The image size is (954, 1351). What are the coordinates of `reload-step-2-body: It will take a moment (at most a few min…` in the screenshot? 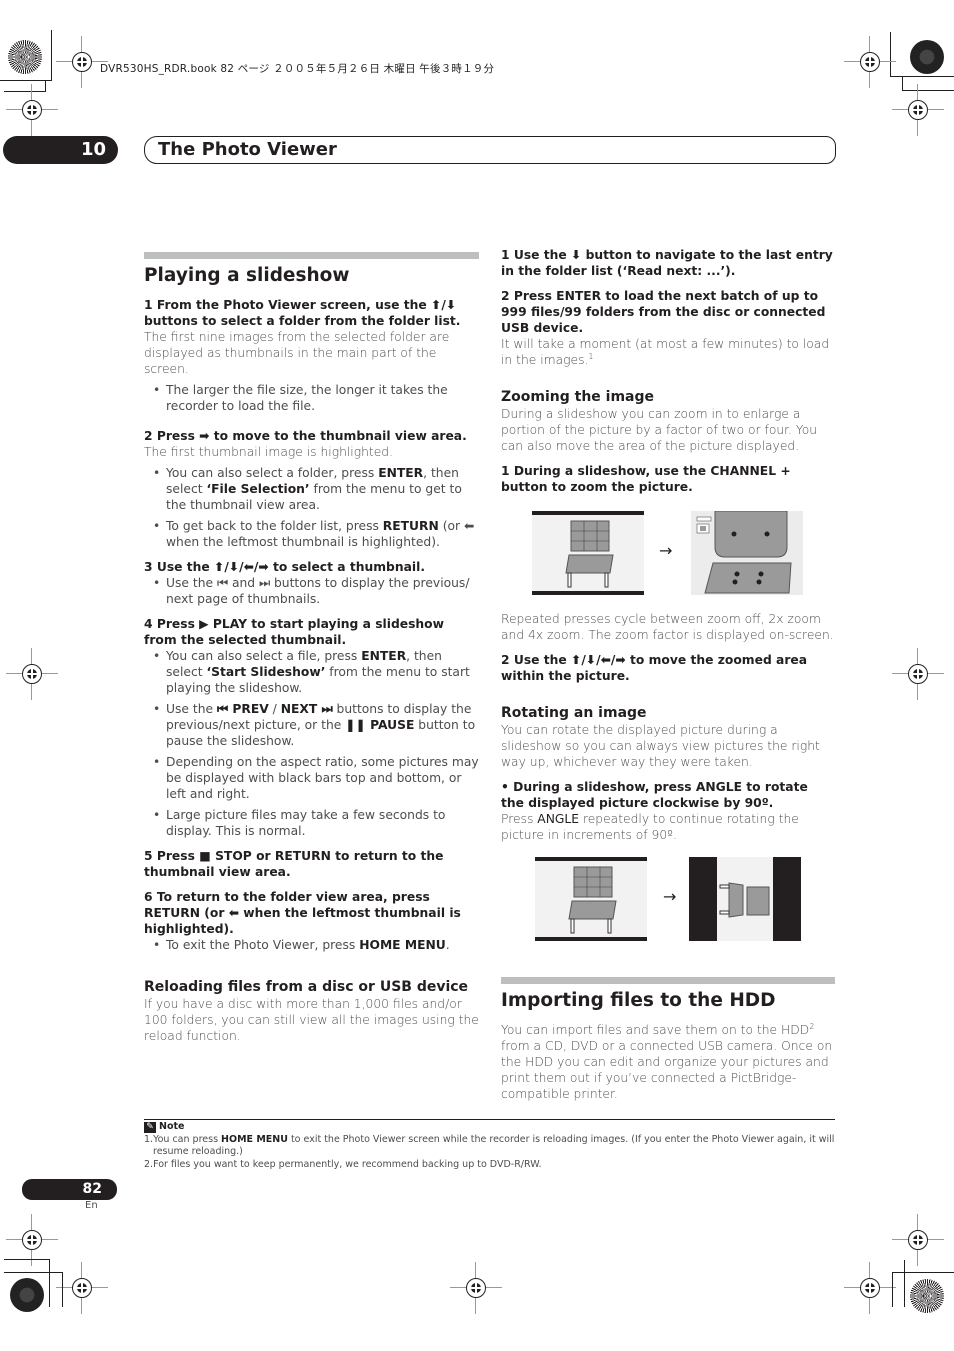 It's located at (668, 352).